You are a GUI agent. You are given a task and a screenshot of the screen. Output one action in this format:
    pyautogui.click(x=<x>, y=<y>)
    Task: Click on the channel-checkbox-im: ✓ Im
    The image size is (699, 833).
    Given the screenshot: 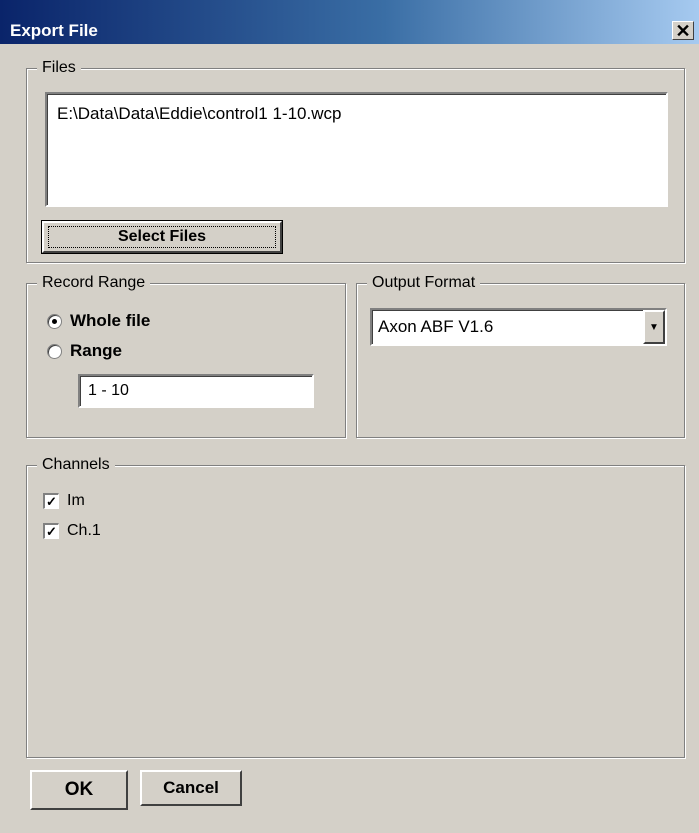 What is the action you would take?
    pyautogui.click(x=64, y=501)
    